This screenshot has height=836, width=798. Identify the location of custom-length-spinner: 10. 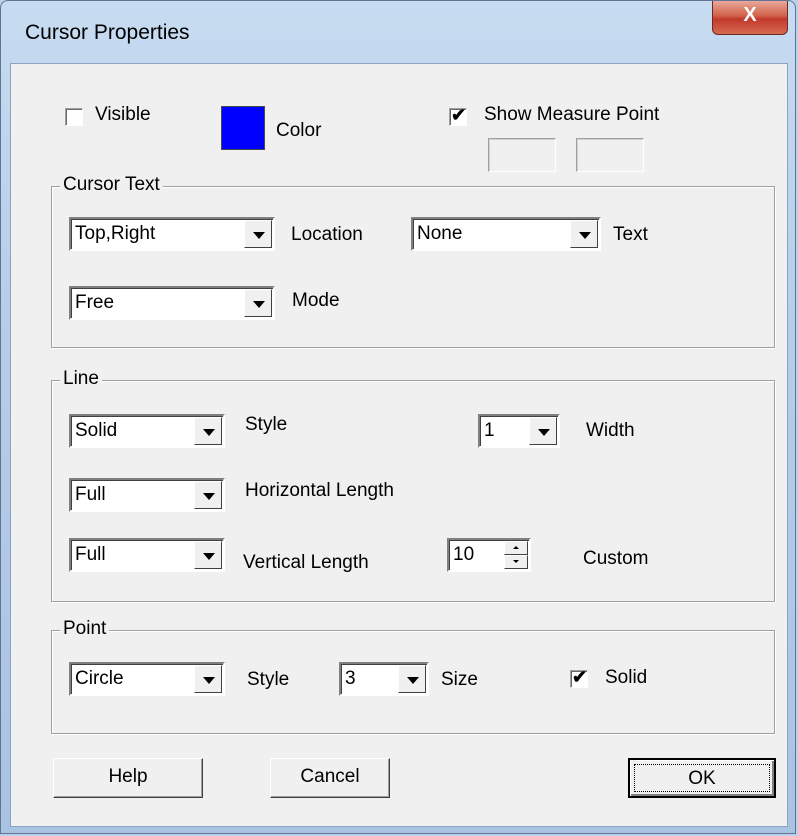
(489, 555).